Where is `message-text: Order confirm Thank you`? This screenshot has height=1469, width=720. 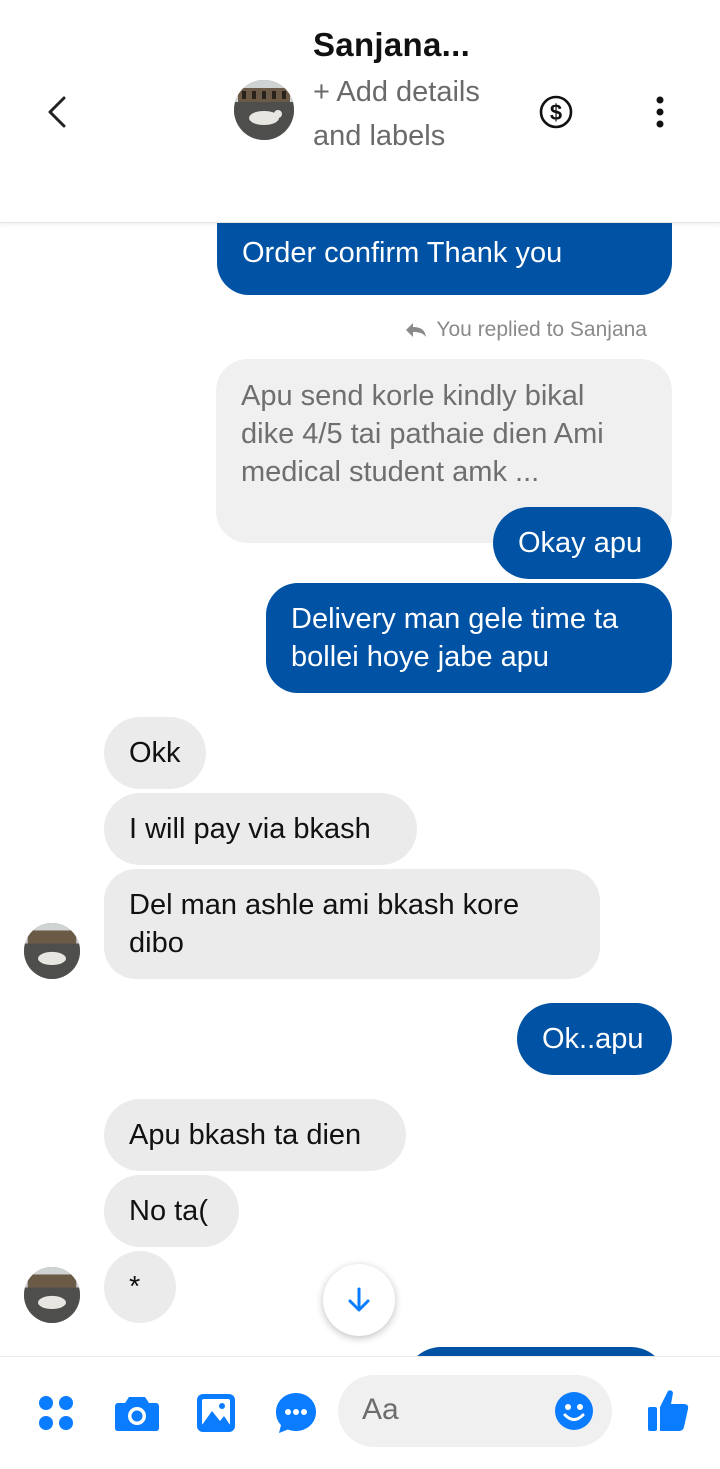 message-text: Order confirm Thank you is located at coordinates (402, 253).